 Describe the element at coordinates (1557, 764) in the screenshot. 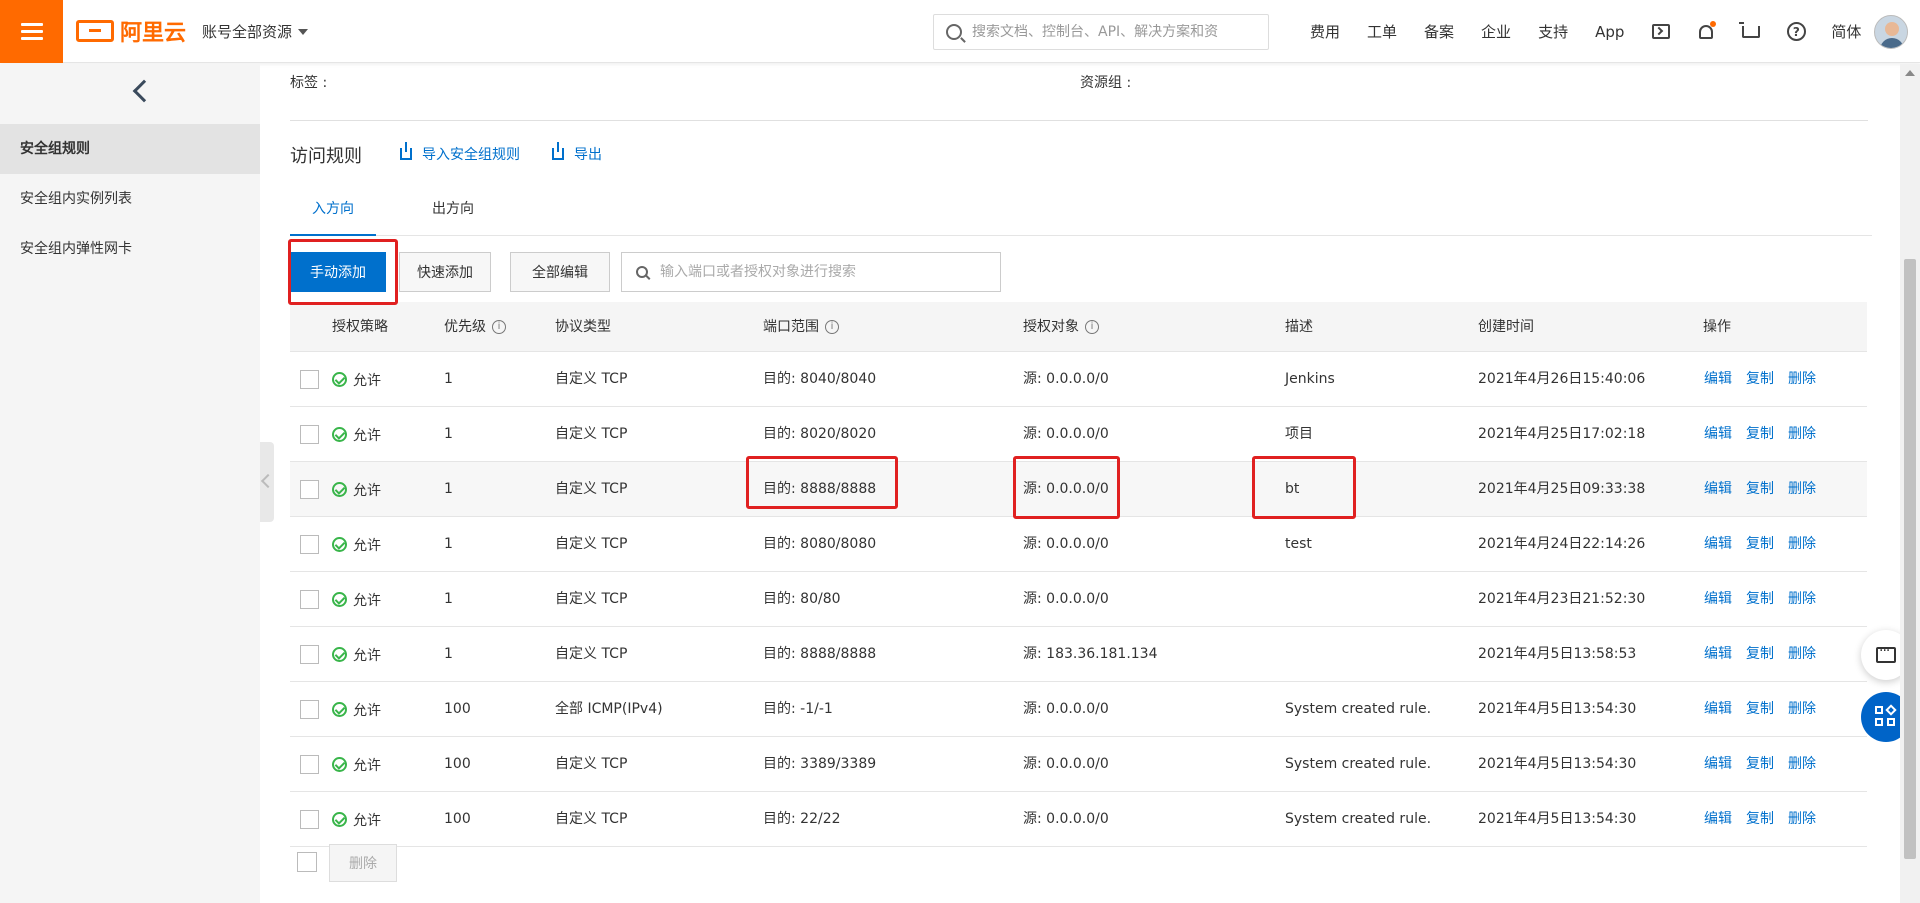

I see `cell-created: 2021年4月5日13:54:30` at that location.